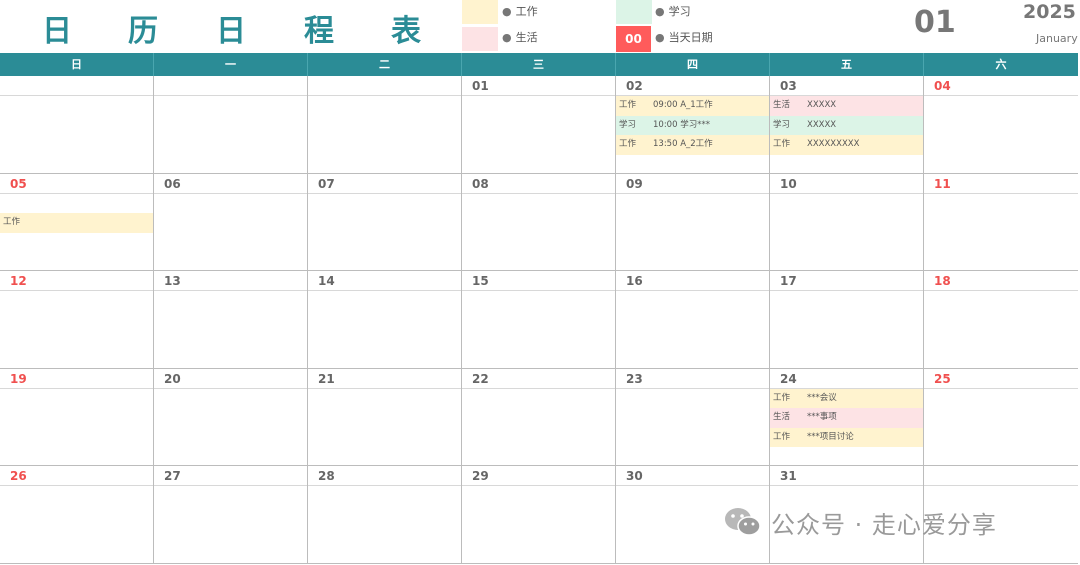 The image size is (1080, 565). Describe the element at coordinates (846, 476) in the screenshot. I see `day-number: 31` at that location.